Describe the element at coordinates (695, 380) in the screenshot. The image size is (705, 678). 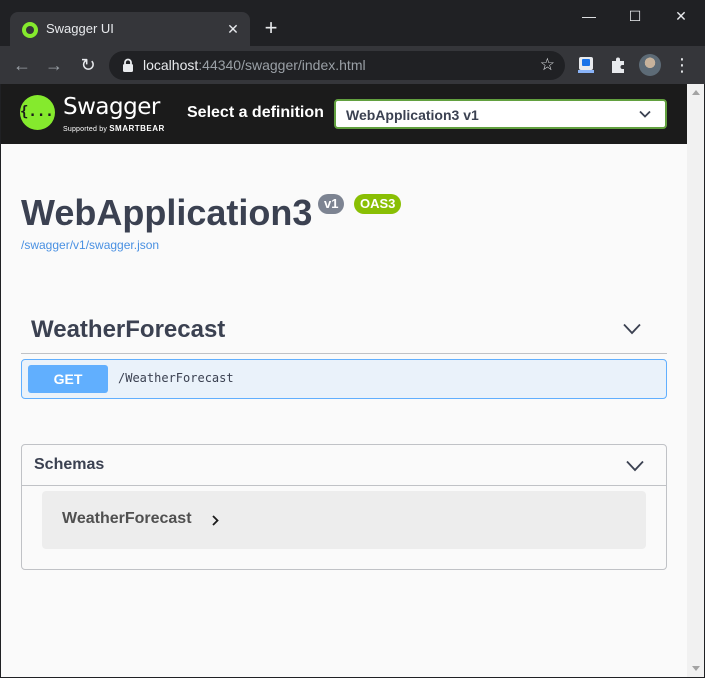
I see `vertical-scrollbar` at that location.